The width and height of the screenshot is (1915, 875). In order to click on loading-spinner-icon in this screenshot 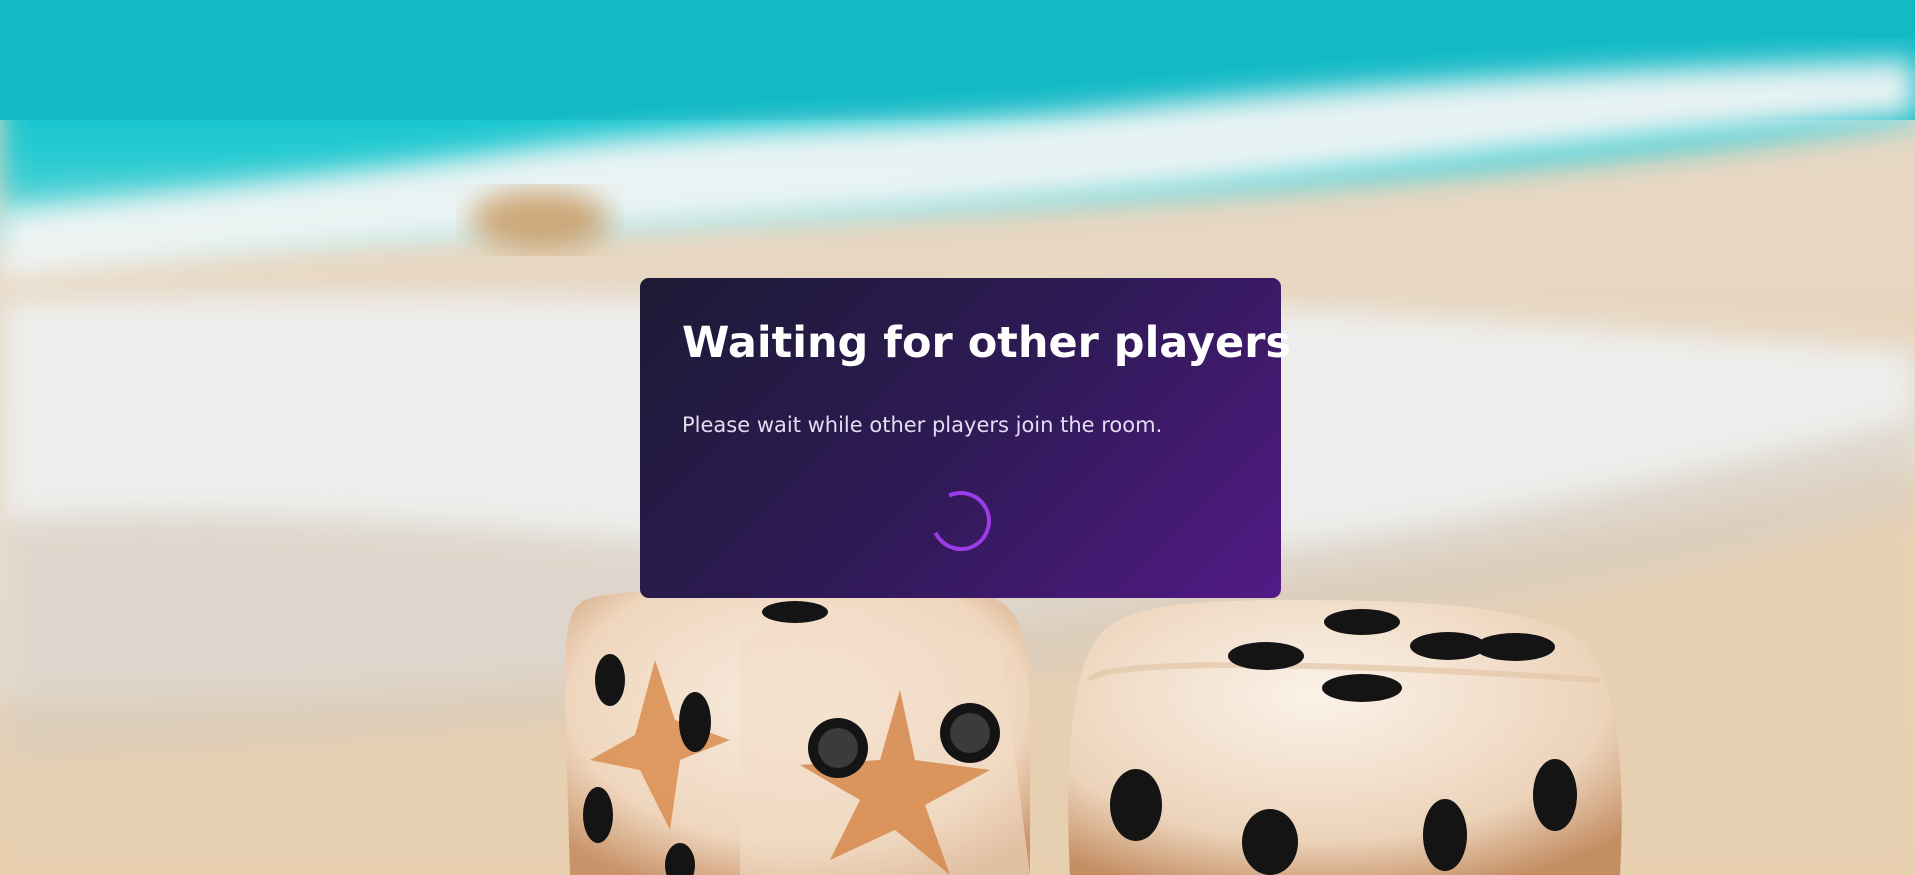, I will do `click(960, 521)`.